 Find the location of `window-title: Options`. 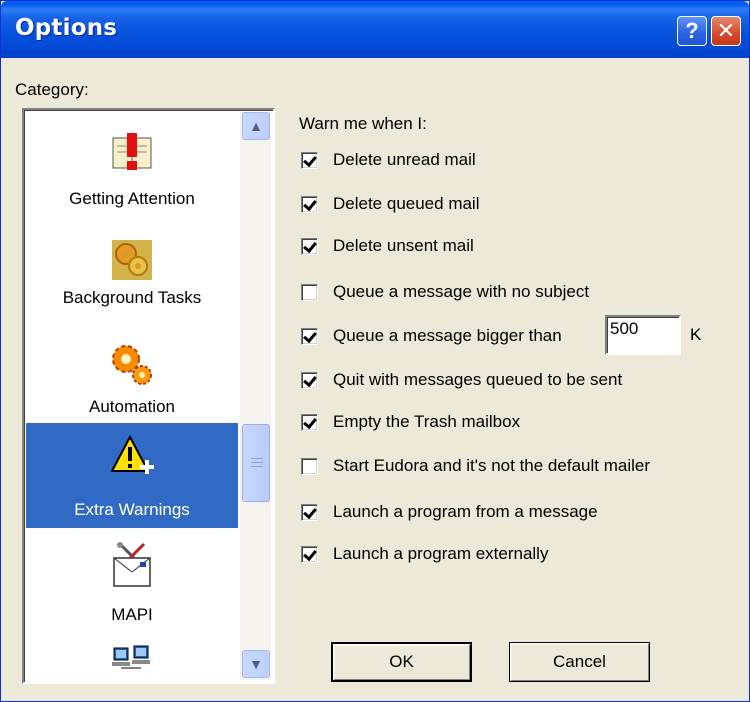

window-title: Options is located at coordinates (66, 28).